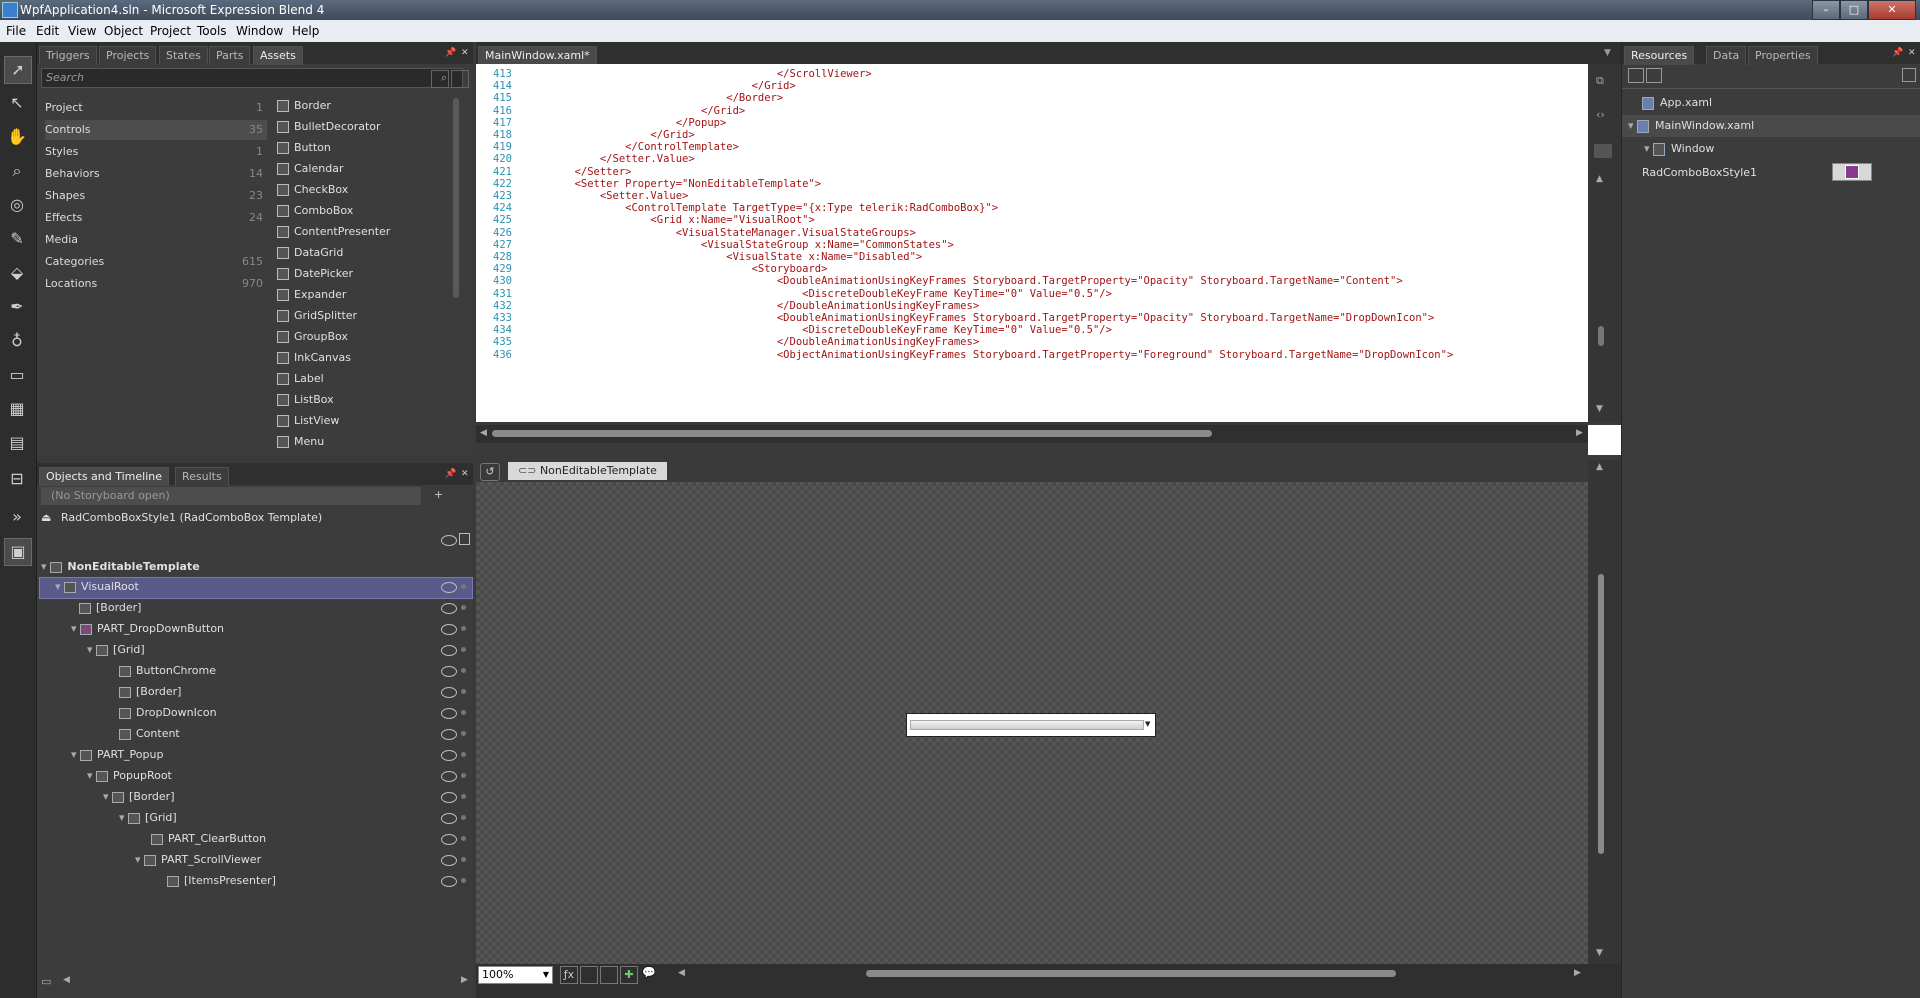 The width and height of the screenshot is (1920, 998). Describe the element at coordinates (1604, 712) in the screenshot. I see `design-vscrollbar: ▲ ▼` at that location.